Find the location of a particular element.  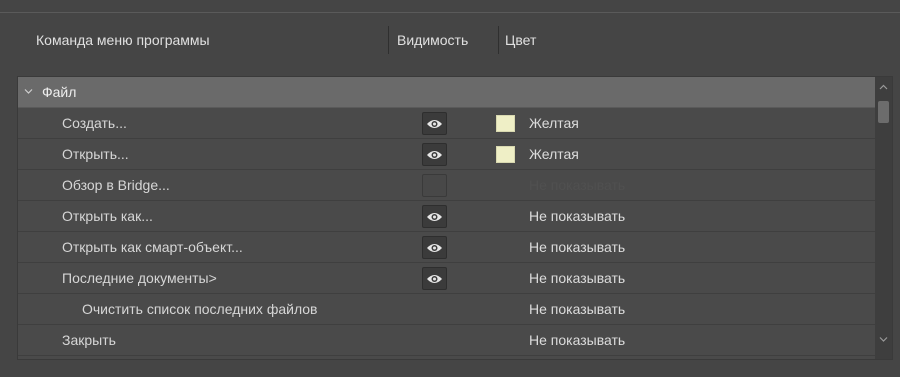

list-item: Открыть... Желтая is located at coordinates (446, 154).